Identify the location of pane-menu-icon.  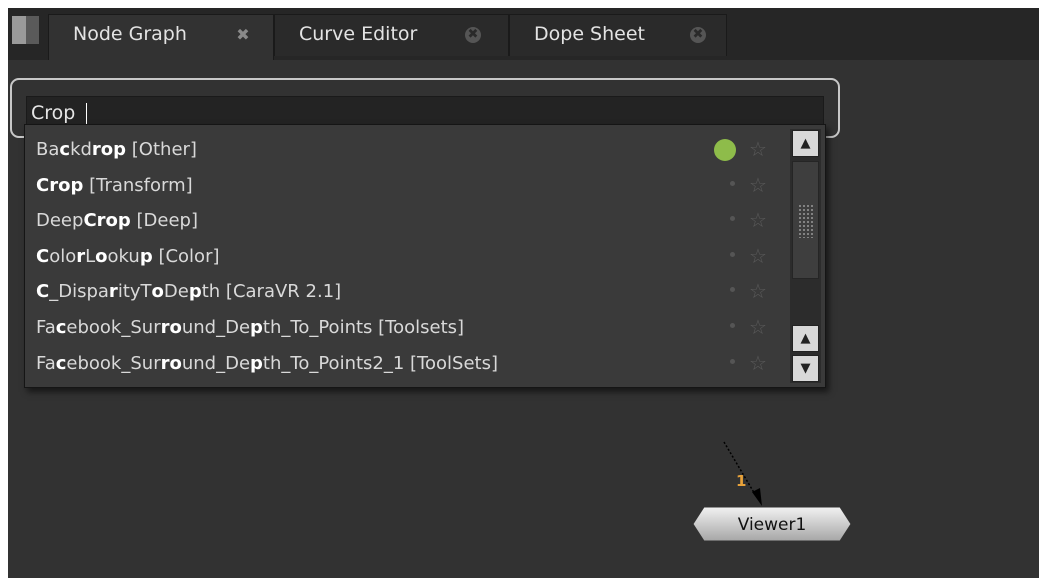
(25, 30).